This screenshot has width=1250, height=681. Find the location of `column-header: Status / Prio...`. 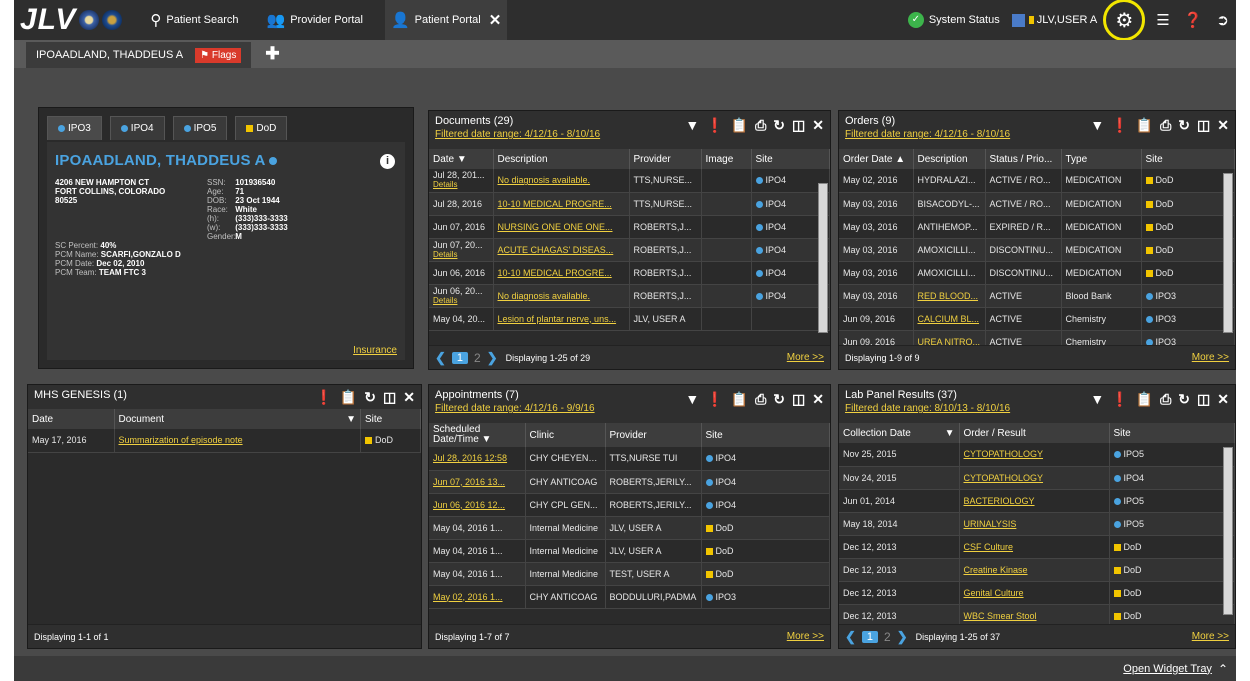

column-header: Status / Prio... is located at coordinates (1023, 159).